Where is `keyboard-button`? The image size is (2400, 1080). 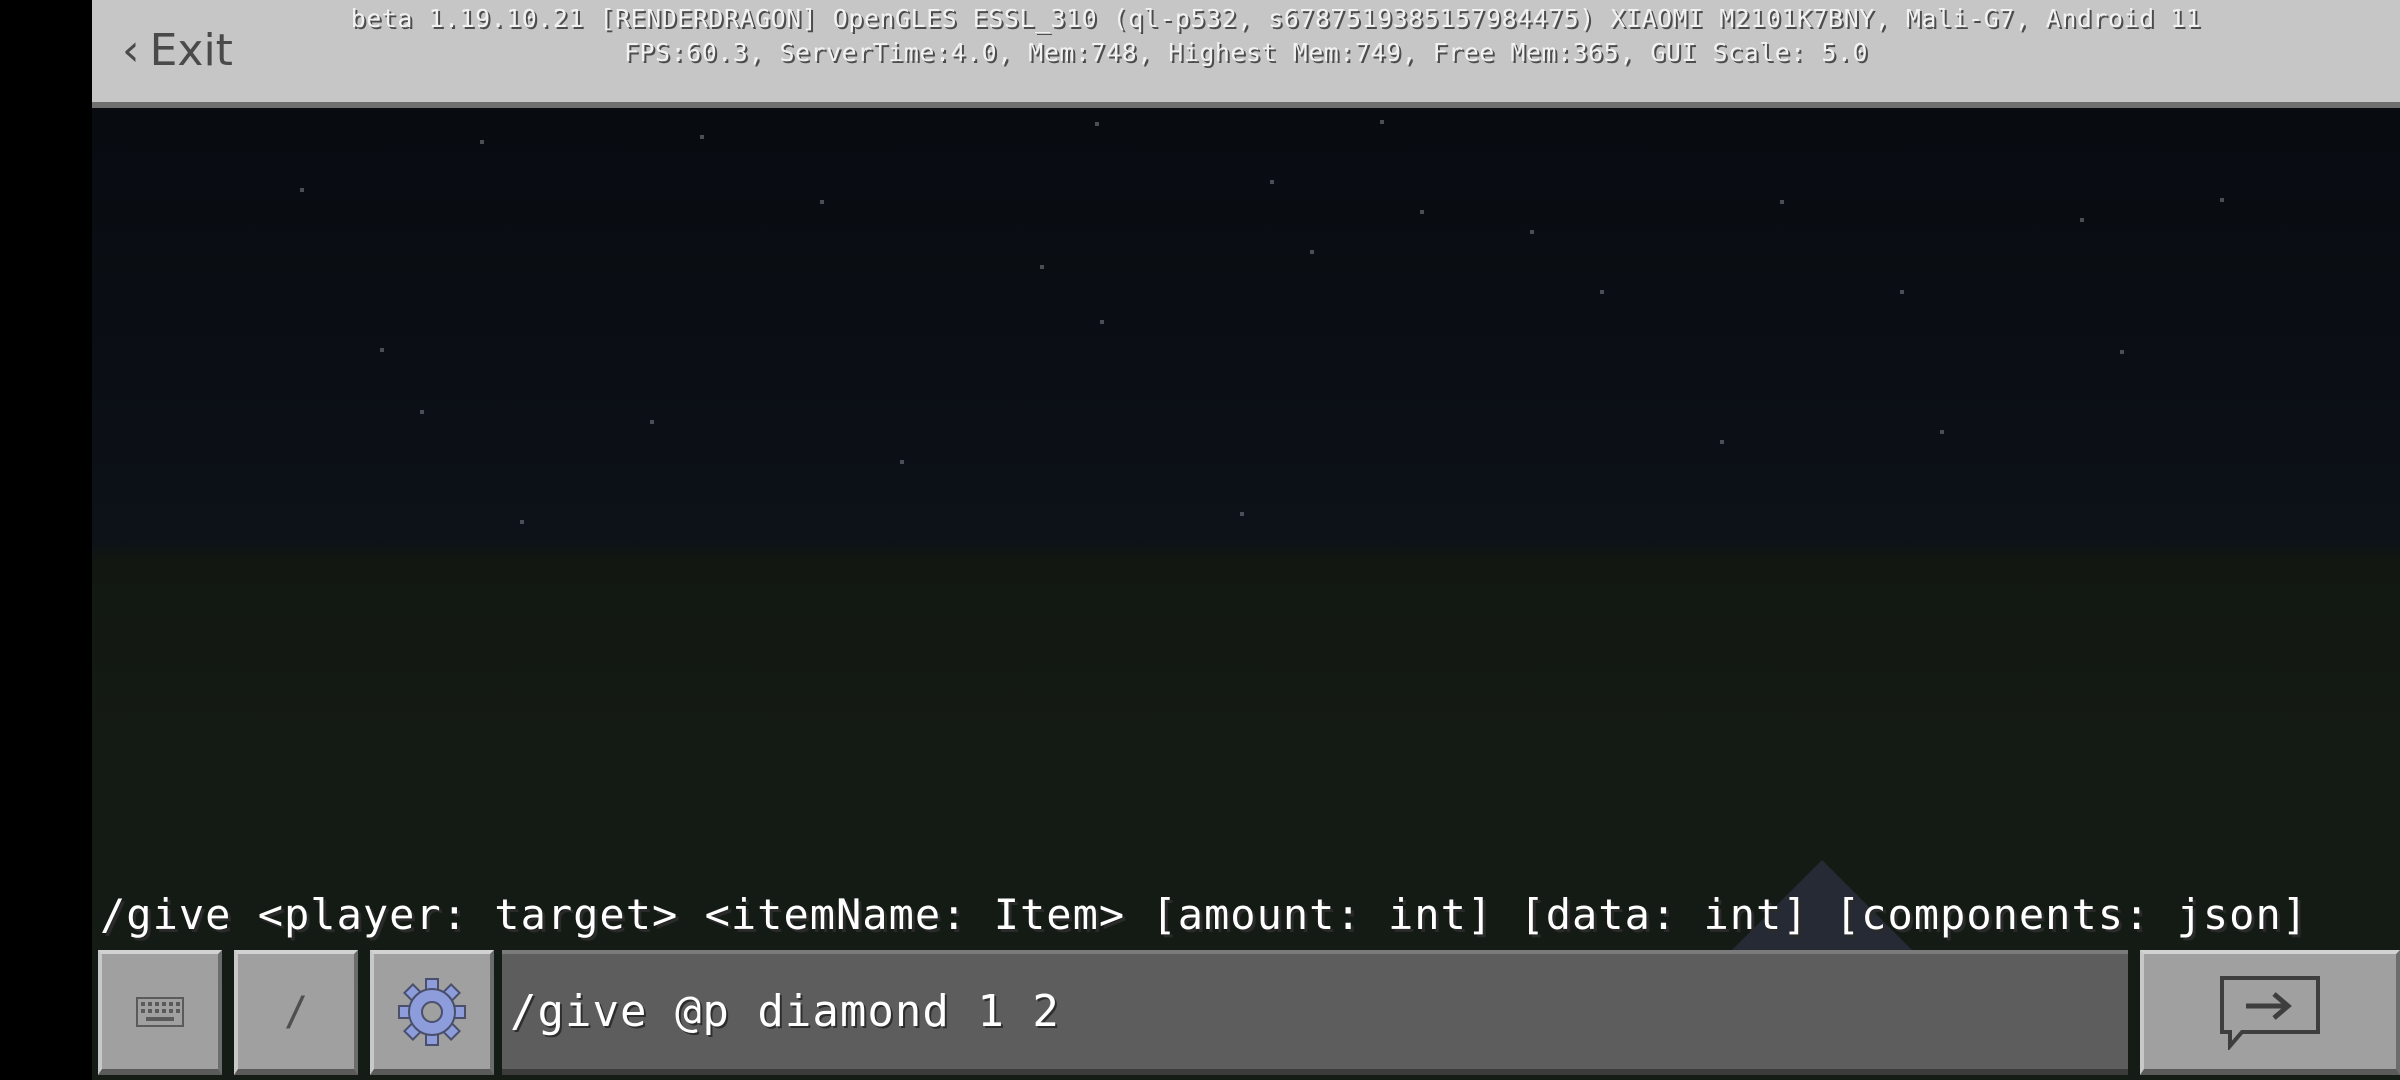
keyboard-button is located at coordinates (160, 1012).